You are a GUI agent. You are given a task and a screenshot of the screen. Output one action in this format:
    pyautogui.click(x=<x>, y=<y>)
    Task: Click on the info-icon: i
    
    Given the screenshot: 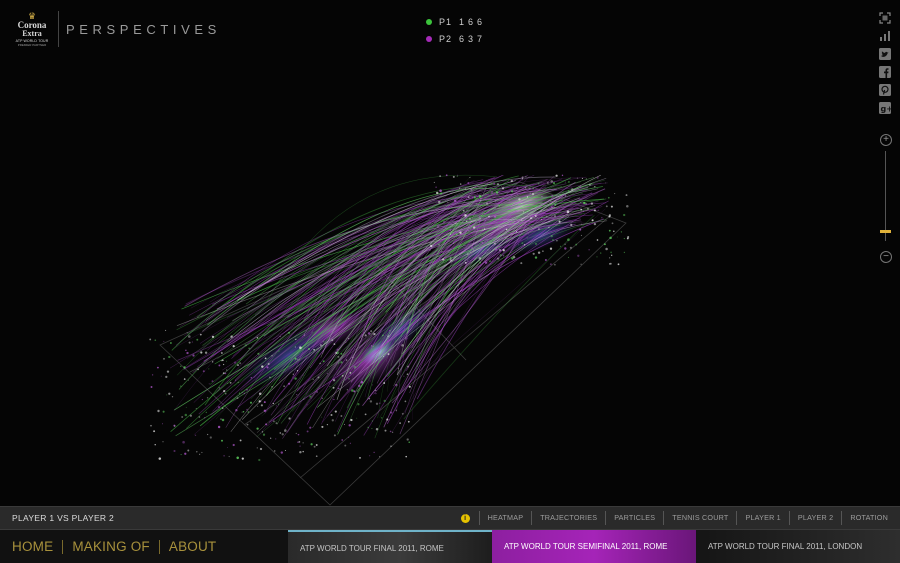 What is the action you would take?
    pyautogui.click(x=465, y=518)
    